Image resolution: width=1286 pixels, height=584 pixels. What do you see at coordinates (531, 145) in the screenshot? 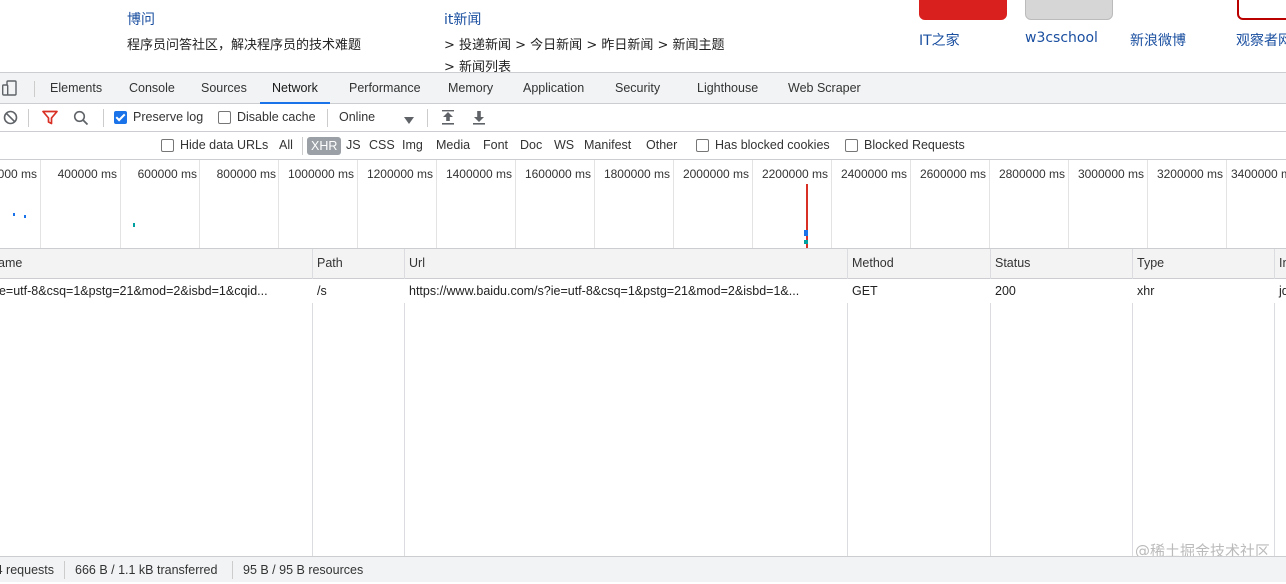
I see `filter-type-doc: Doc` at bounding box center [531, 145].